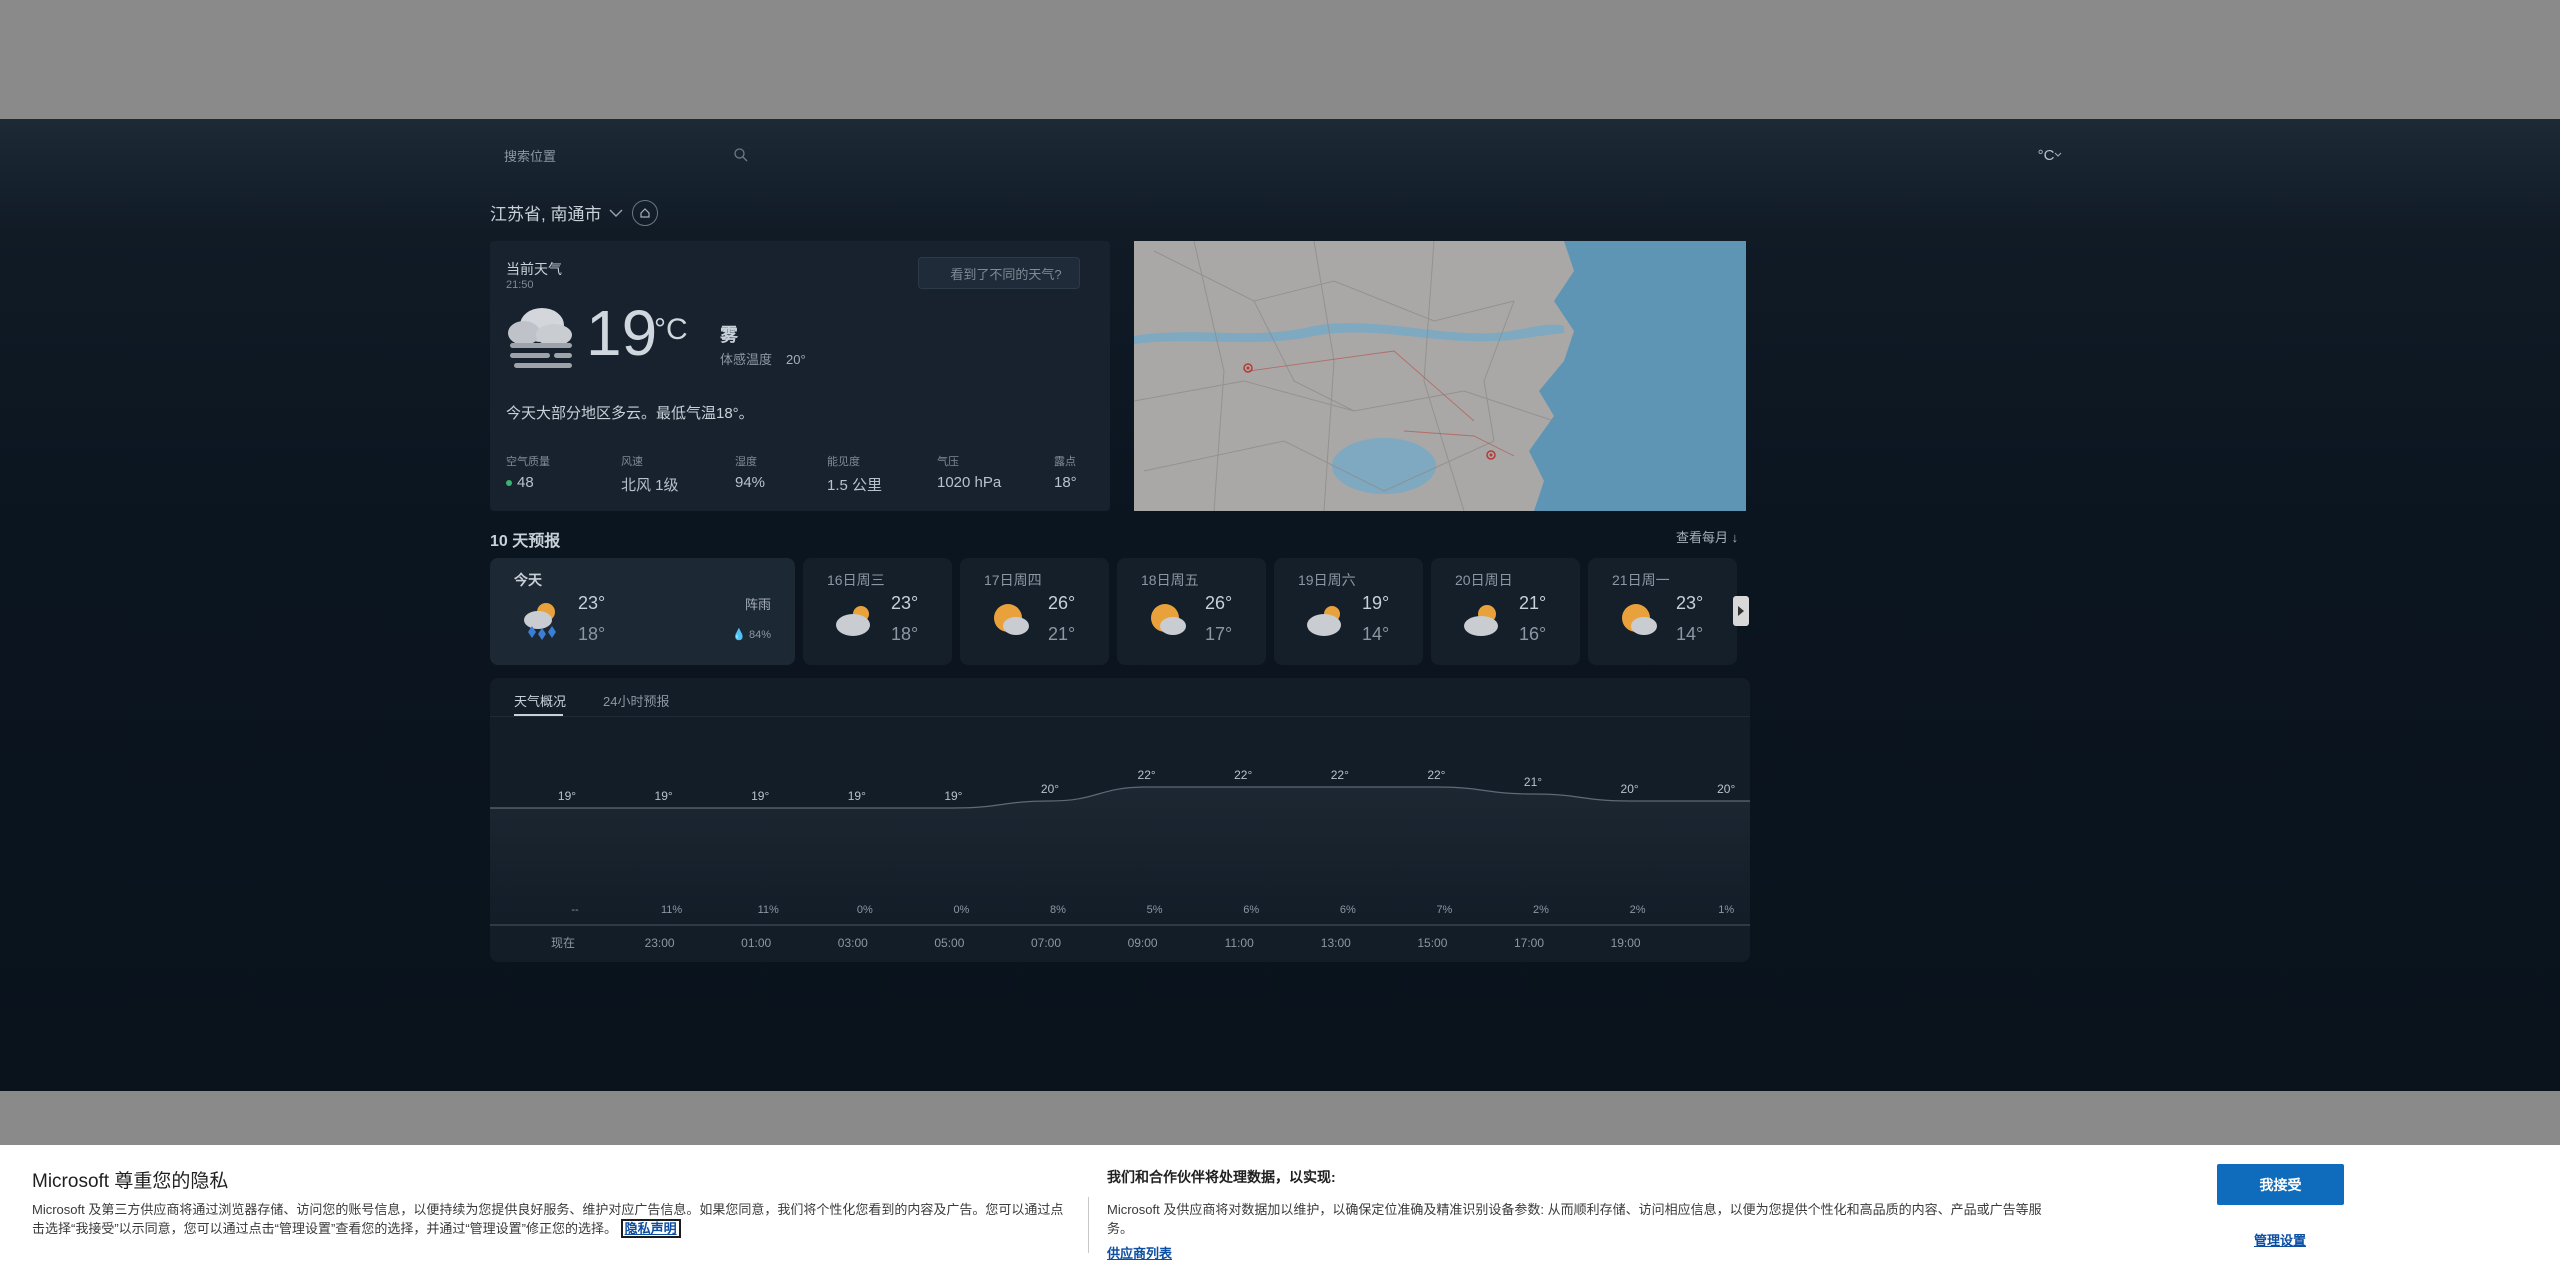  Describe the element at coordinates (2280, 1239) in the screenshot. I see `manage-settings-link: 管理设置` at that location.